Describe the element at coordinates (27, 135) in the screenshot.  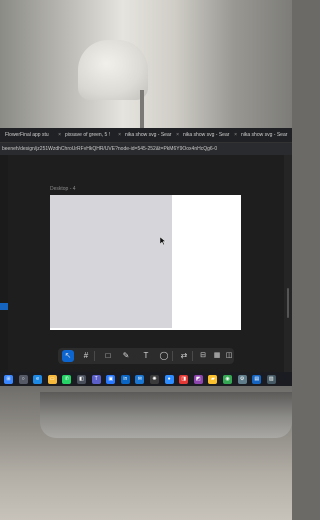
I see `tab-label: FlowerFinal app stu` at that location.